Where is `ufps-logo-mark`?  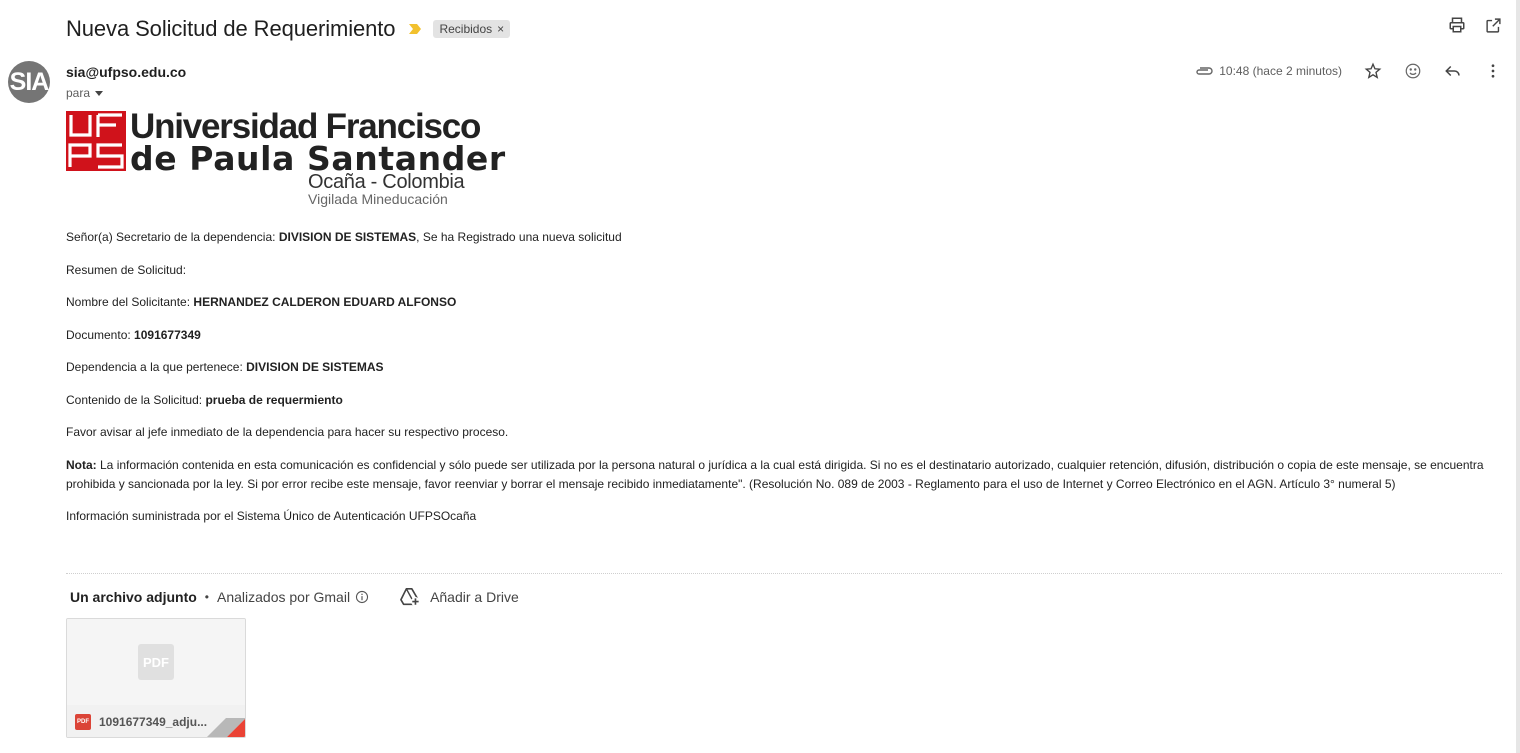
ufps-logo-mark is located at coordinates (96, 141).